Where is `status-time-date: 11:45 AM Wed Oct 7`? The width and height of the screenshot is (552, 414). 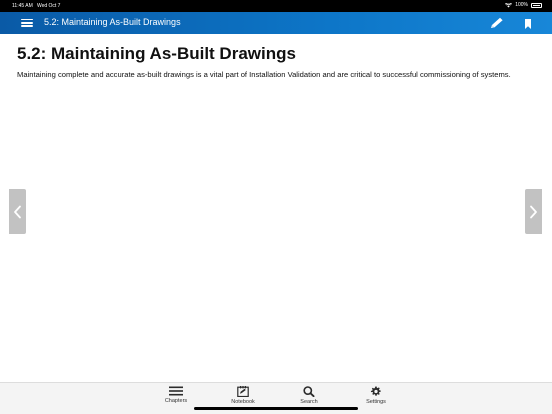 status-time-date: 11:45 AM Wed Oct 7 is located at coordinates (36, 6).